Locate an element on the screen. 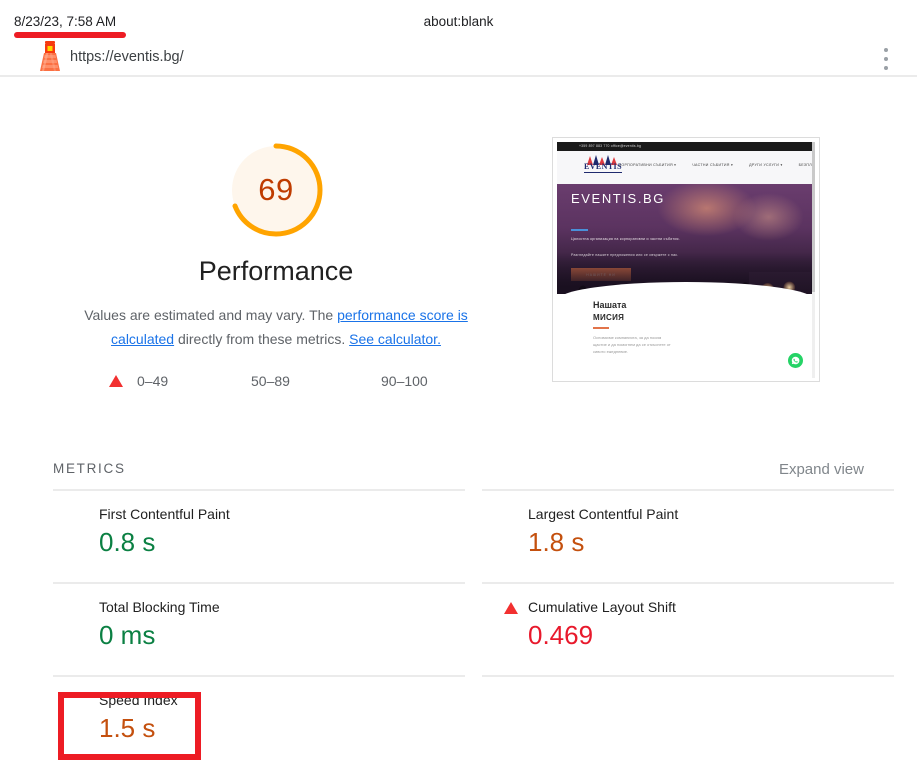 The width and height of the screenshot is (917, 768). print-header: 8/23/23, 7:58 AM about:blank is located at coordinates (458, 19).